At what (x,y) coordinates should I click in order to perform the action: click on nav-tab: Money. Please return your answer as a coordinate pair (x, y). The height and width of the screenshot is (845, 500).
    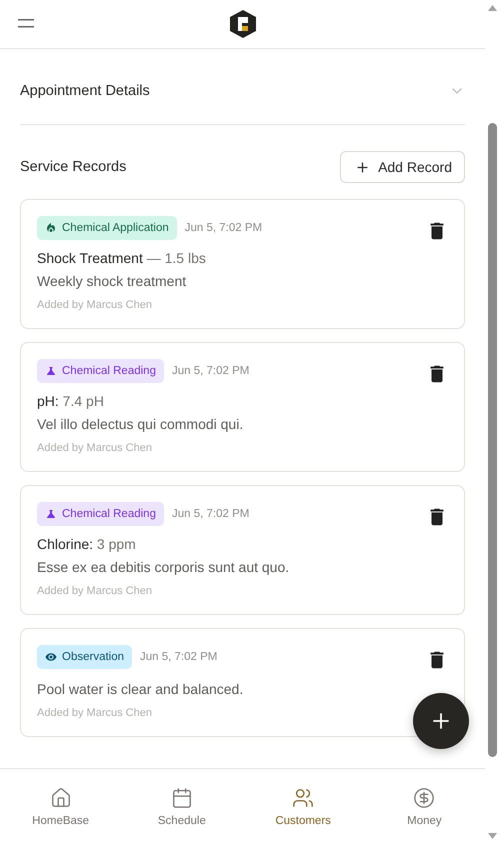
    Looking at the image, I should click on (424, 807).